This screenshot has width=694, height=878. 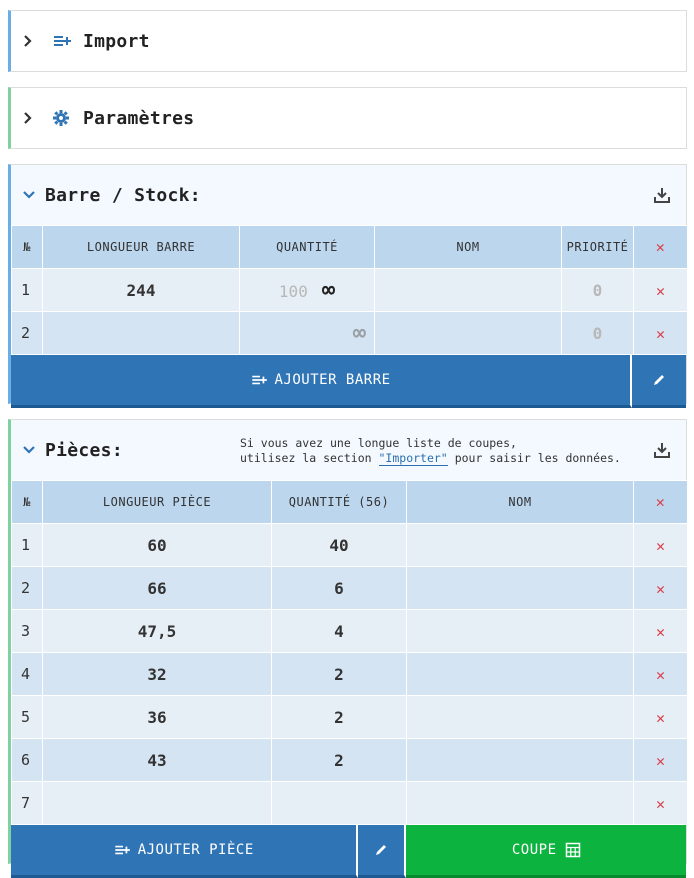 I want to click on row-num: 6, so click(x=27, y=760).